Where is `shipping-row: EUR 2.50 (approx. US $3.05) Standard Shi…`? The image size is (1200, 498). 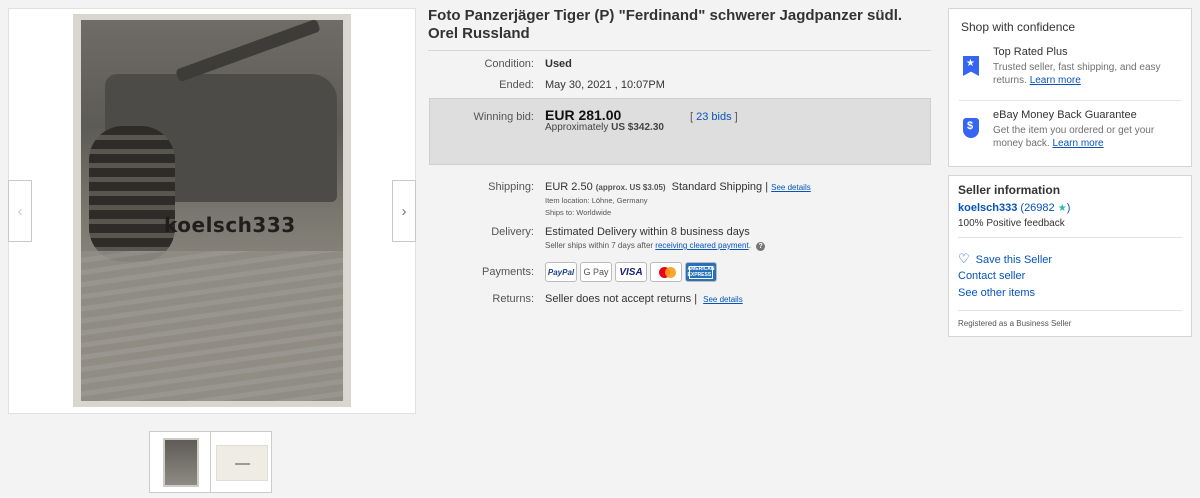 shipping-row: EUR 2.50 (approx. US $3.05) Standard Shi… is located at coordinates (678, 187).